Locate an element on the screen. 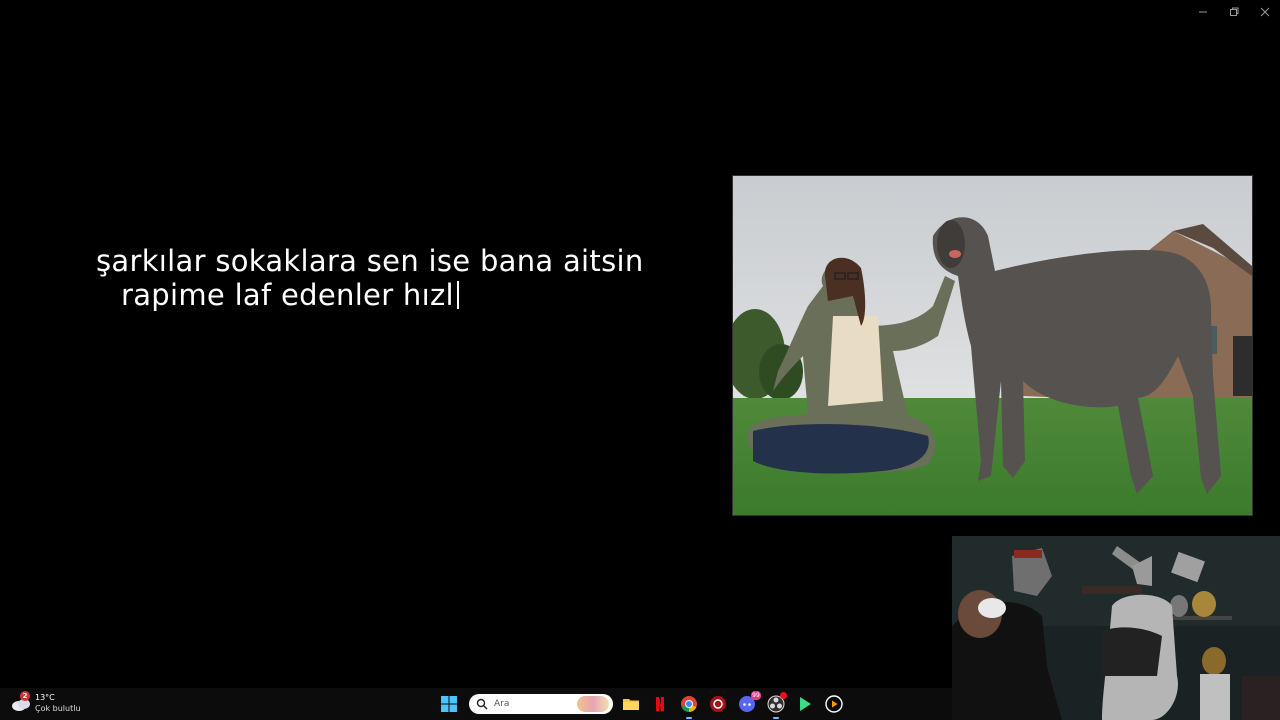 The width and height of the screenshot is (1280, 720). recording-badge is located at coordinates (783, 695).